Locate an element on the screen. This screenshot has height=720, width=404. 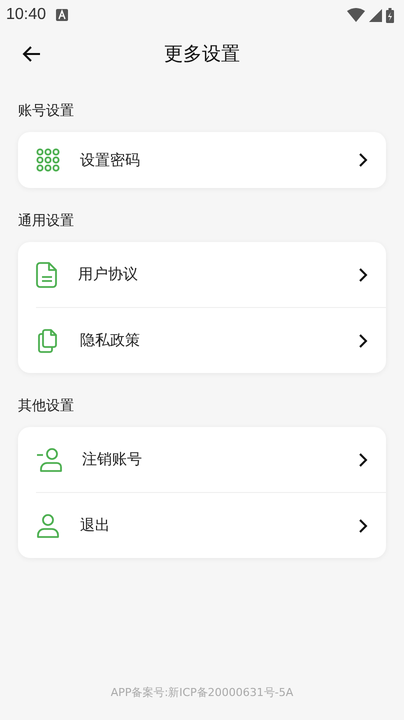
settings-row: 隐私政策 is located at coordinates (202, 340).